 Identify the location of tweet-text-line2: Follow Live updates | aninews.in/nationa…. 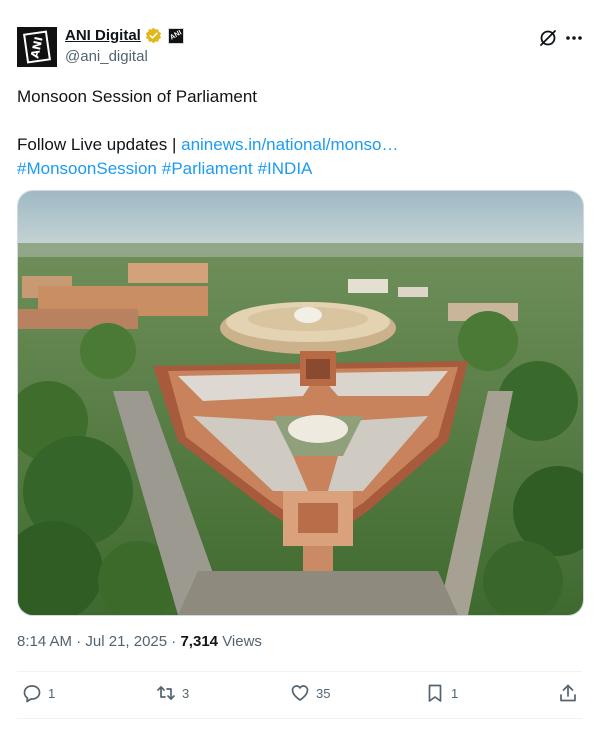
(297, 145).